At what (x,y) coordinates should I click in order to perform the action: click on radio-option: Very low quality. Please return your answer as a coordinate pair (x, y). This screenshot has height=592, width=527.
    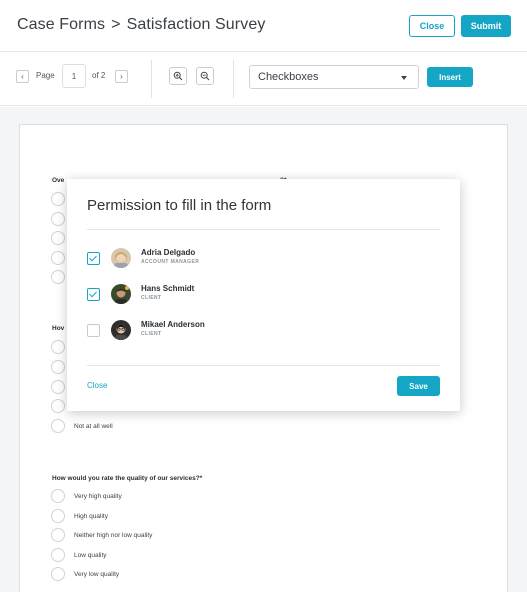
    Looking at the image, I should click on (85, 574).